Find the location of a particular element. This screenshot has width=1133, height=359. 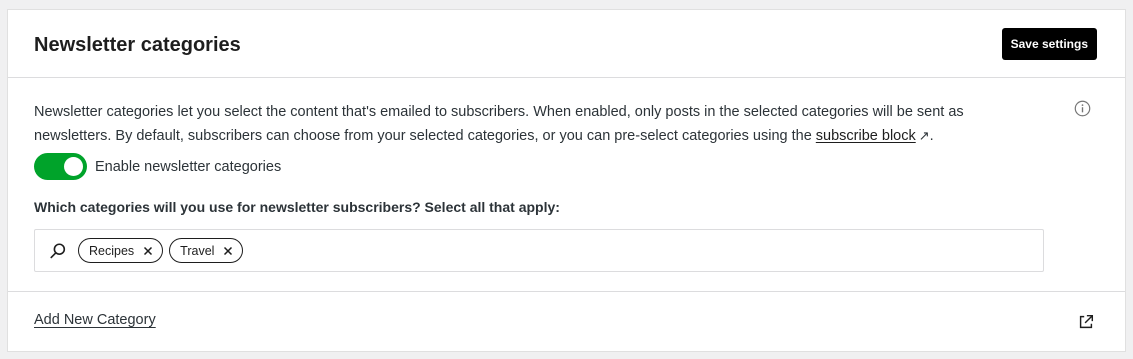

toggle-label: Enable newsletter categories is located at coordinates (188, 166).